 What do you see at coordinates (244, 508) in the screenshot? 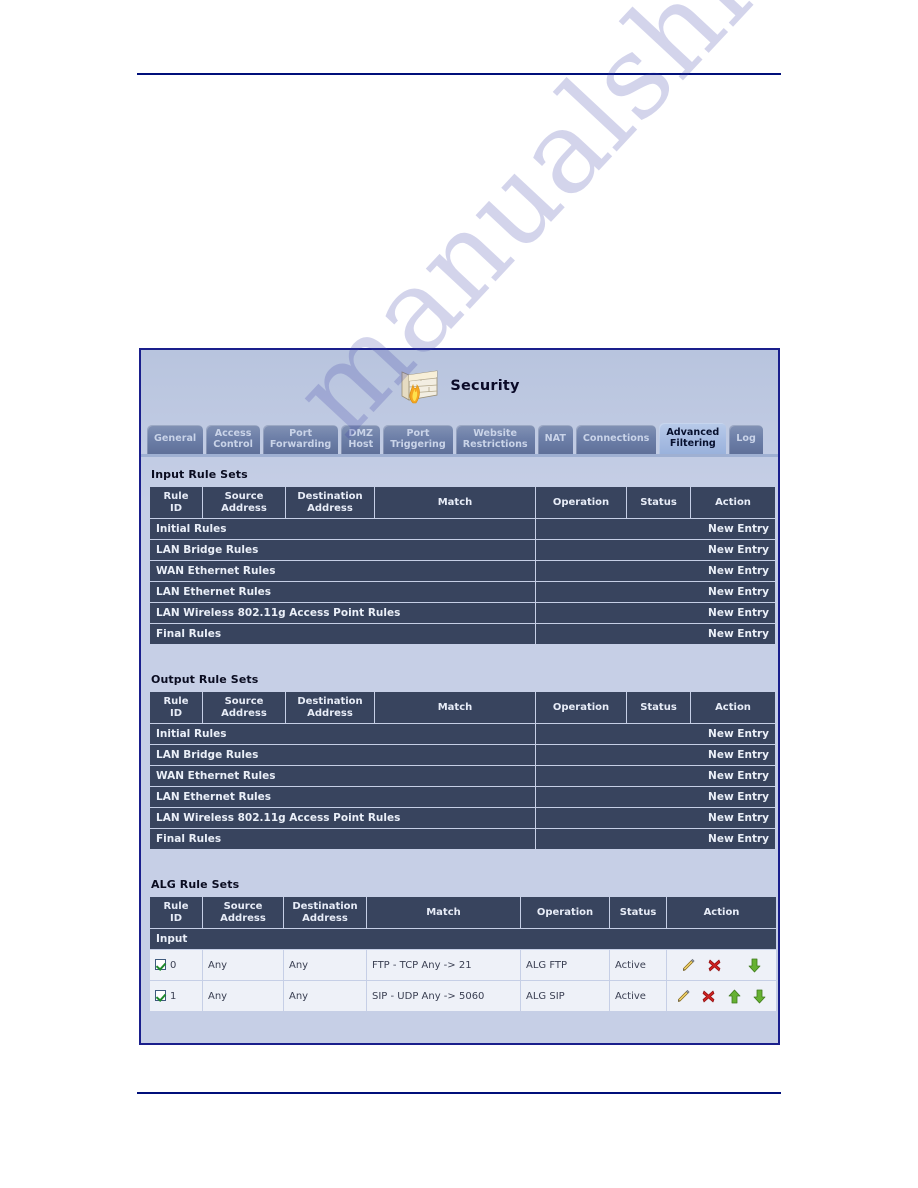
I see `col-source-line2: Address` at bounding box center [244, 508].